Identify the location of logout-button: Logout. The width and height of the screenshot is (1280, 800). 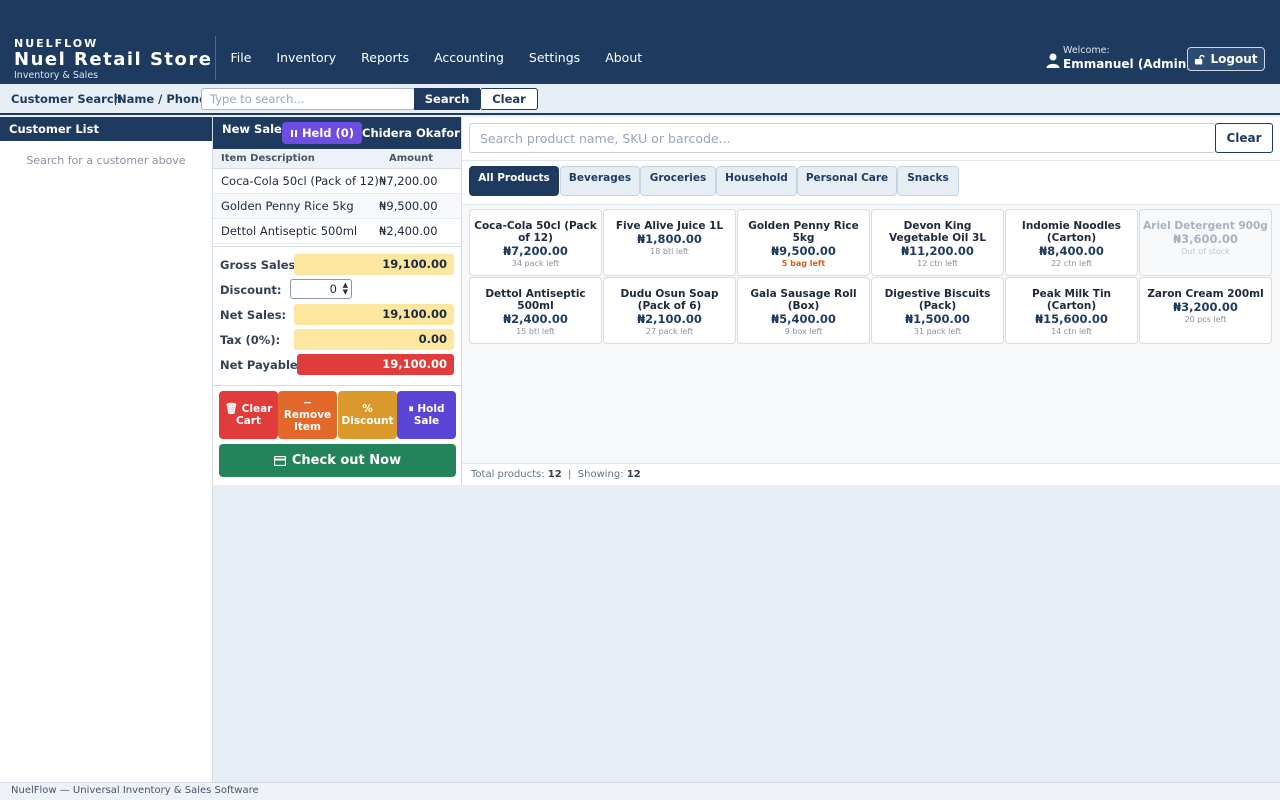
(1226, 59).